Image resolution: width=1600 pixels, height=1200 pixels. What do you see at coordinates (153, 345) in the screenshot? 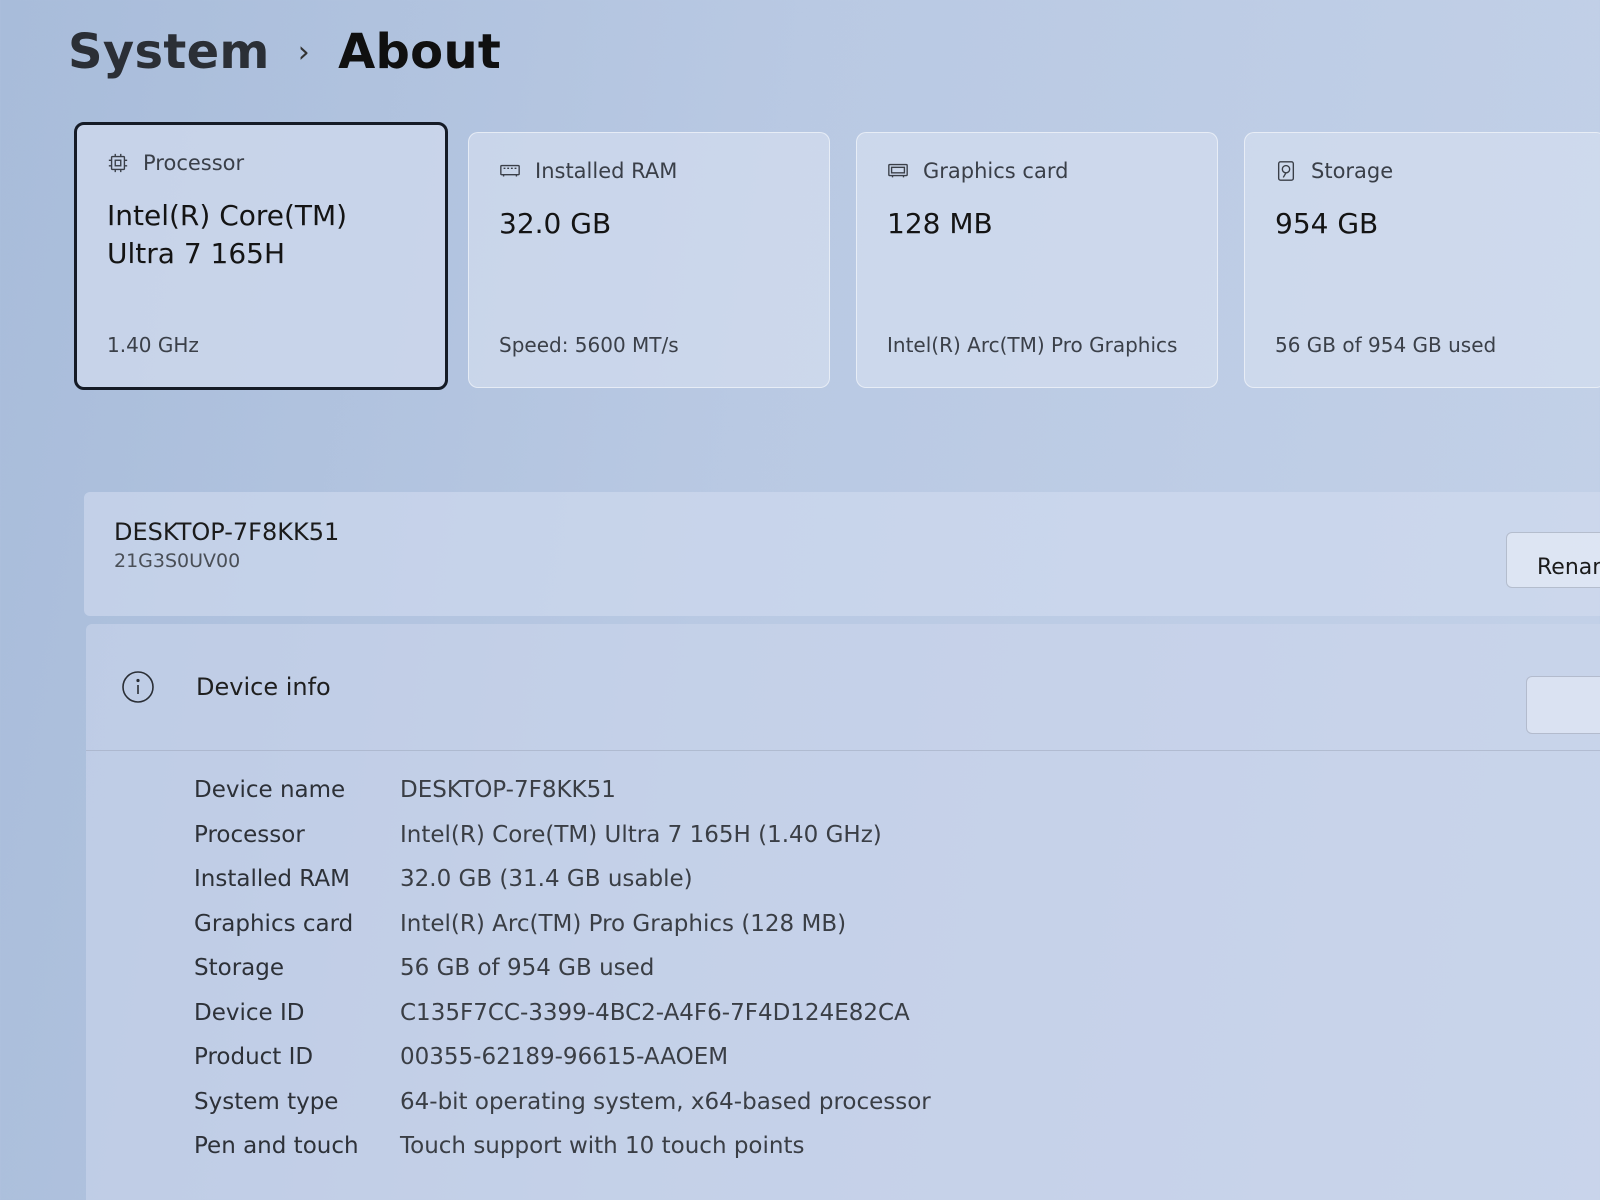
I see `card-processor-sub: 1.40 GHz` at bounding box center [153, 345].